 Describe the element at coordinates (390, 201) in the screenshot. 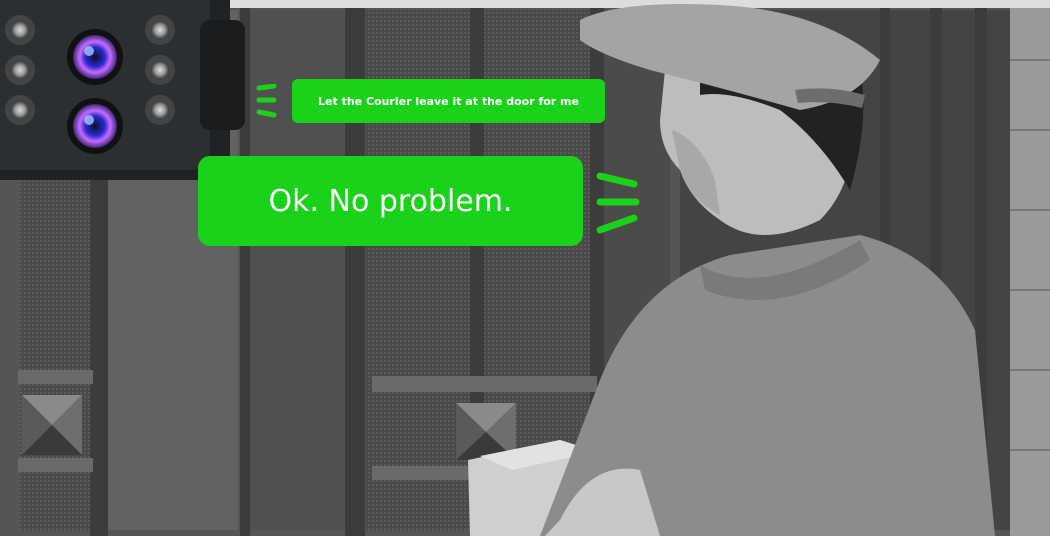

I see `courier-reply-bubble: Ok. No problem.` at that location.